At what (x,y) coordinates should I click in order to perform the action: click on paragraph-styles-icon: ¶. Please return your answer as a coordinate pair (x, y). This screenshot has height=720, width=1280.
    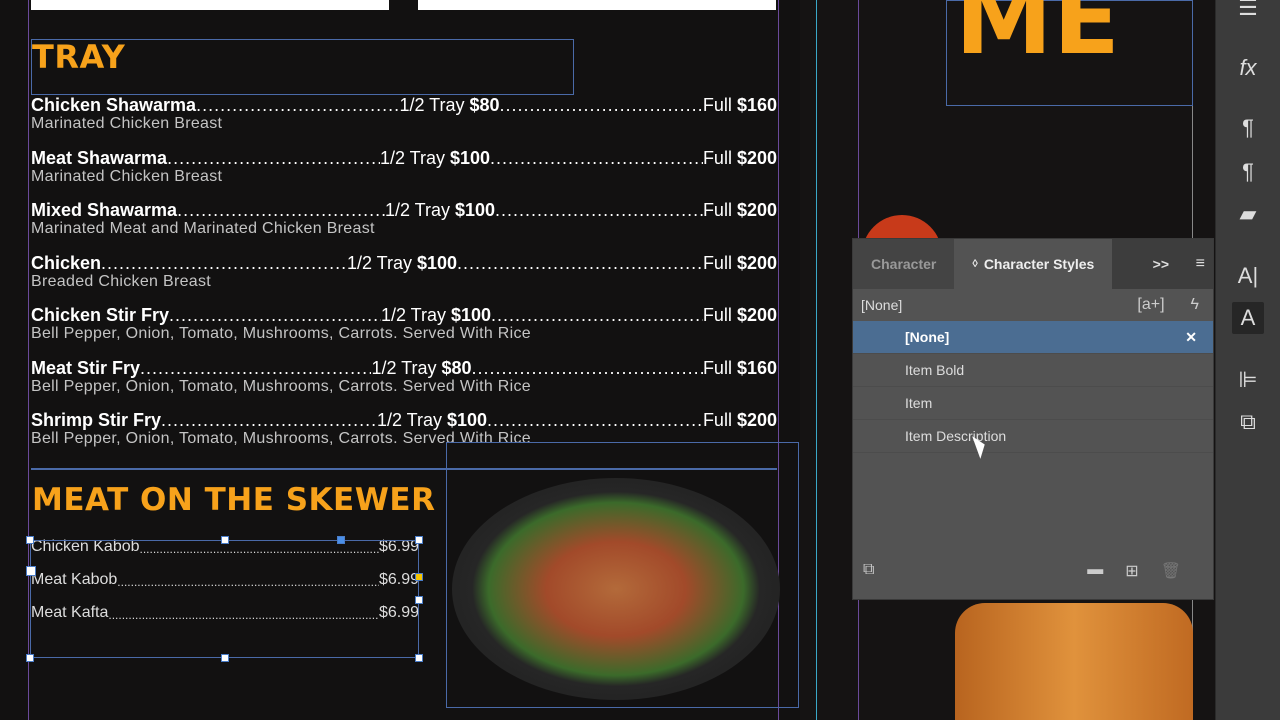
    Looking at the image, I should click on (1248, 172).